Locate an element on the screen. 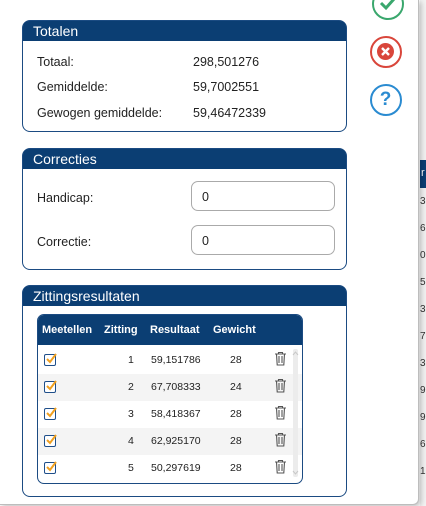 The height and width of the screenshot is (506, 426). table-row: 4 62,925170 28 is located at coordinates (170, 441).